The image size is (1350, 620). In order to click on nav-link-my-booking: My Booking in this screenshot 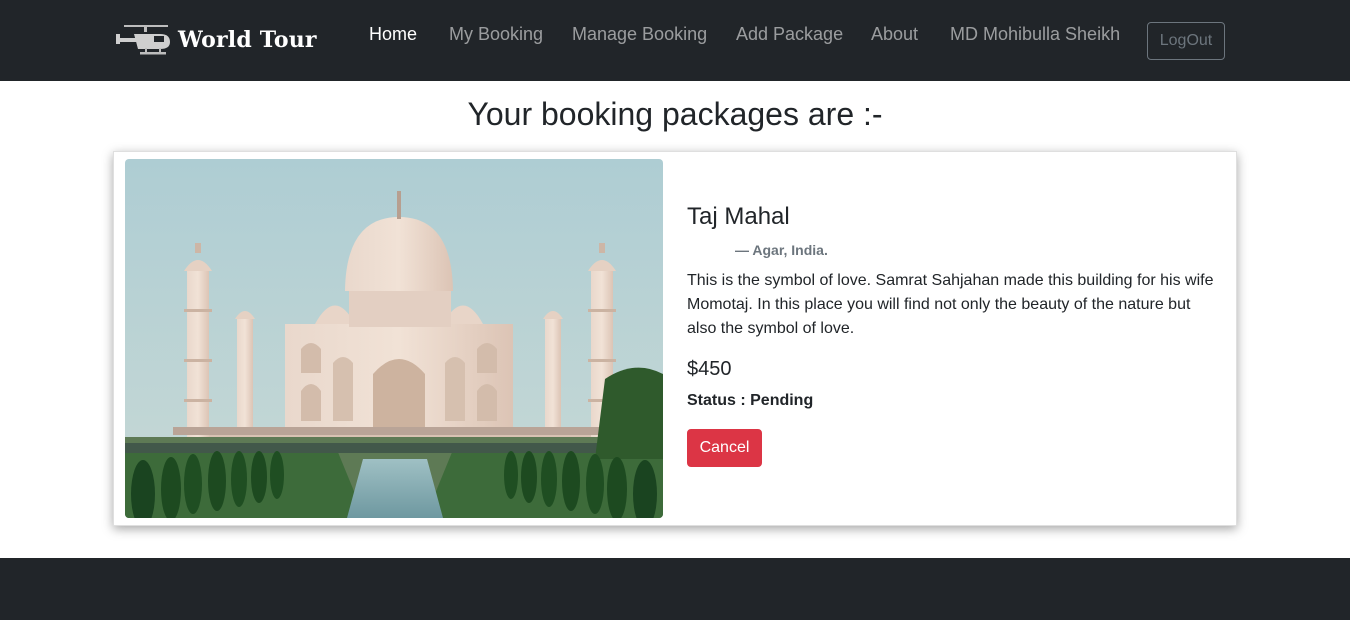, I will do `click(496, 34)`.